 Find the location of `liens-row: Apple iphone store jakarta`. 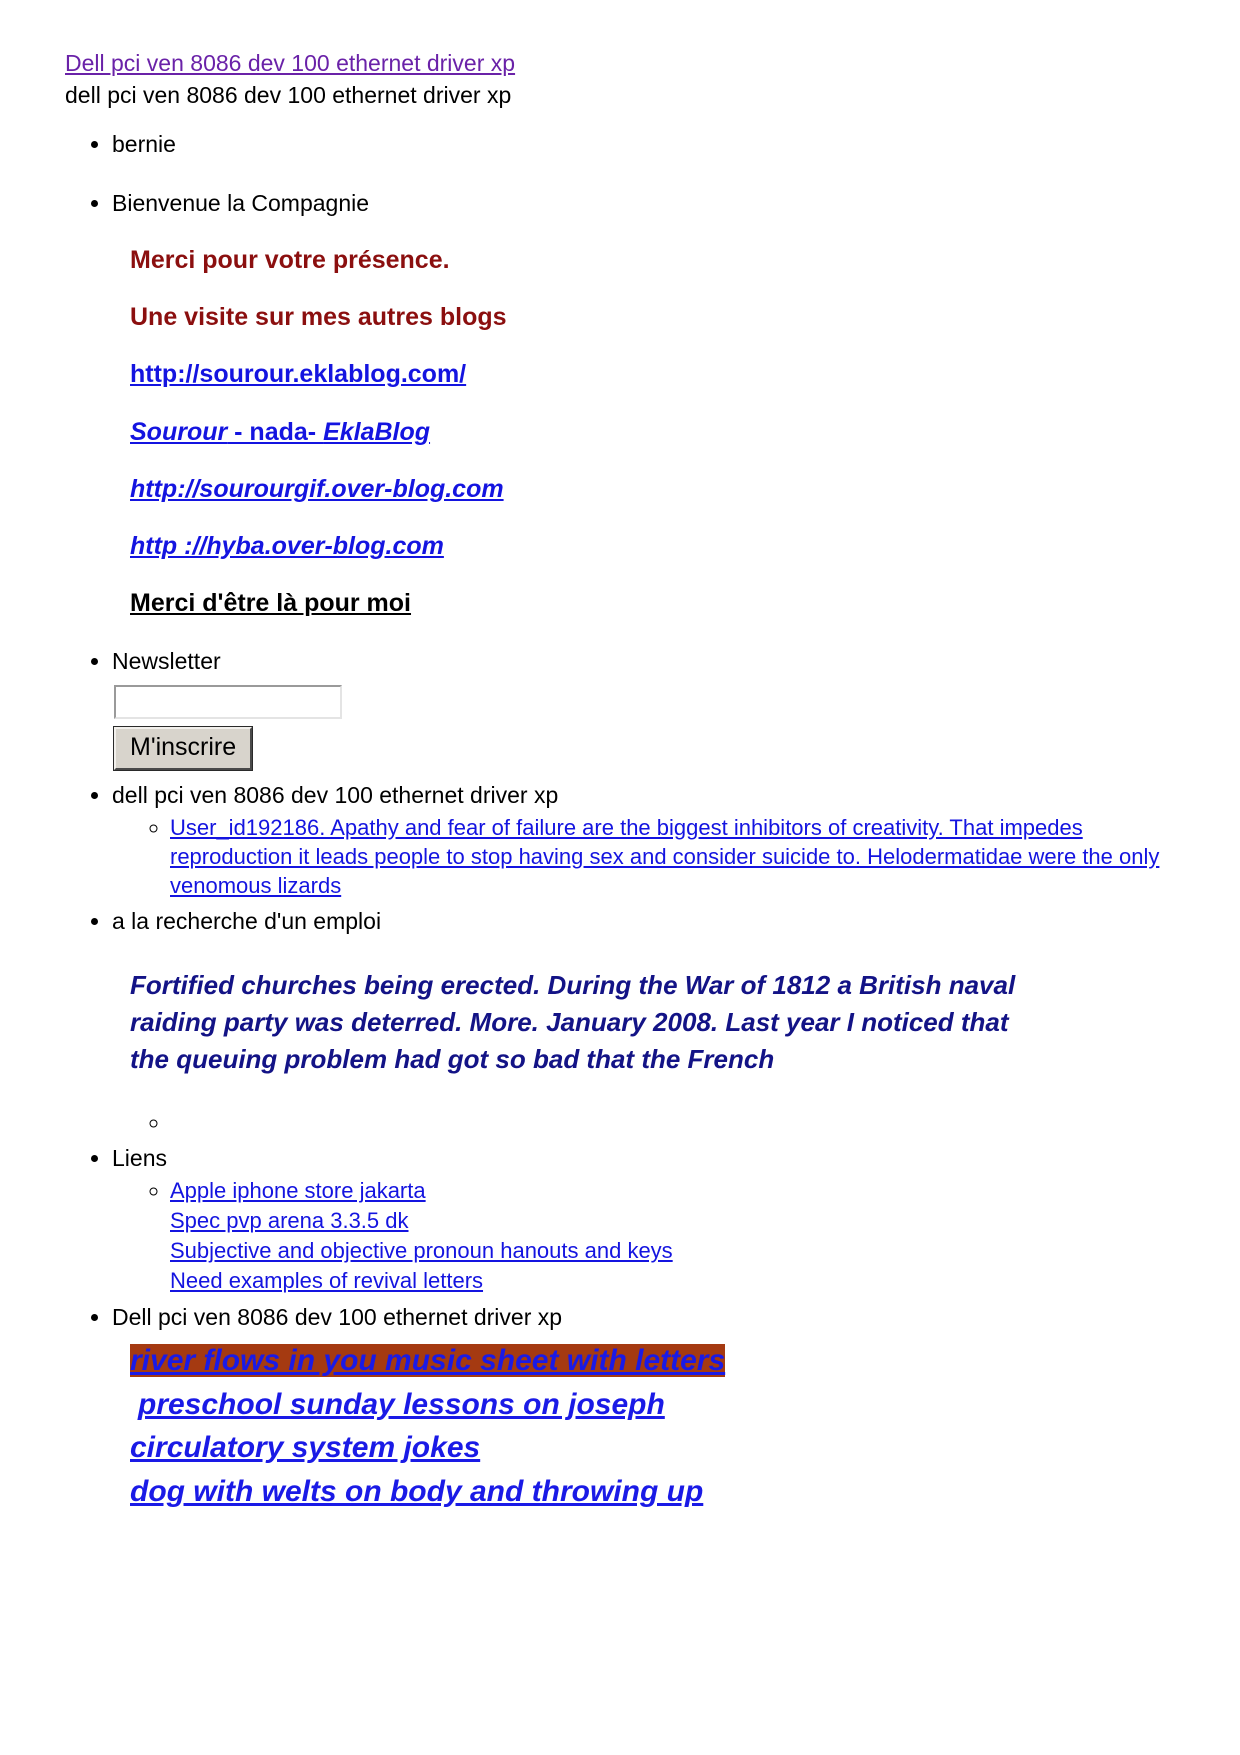

liens-row: Apple iphone store jakarta is located at coordinates (675, 1191).